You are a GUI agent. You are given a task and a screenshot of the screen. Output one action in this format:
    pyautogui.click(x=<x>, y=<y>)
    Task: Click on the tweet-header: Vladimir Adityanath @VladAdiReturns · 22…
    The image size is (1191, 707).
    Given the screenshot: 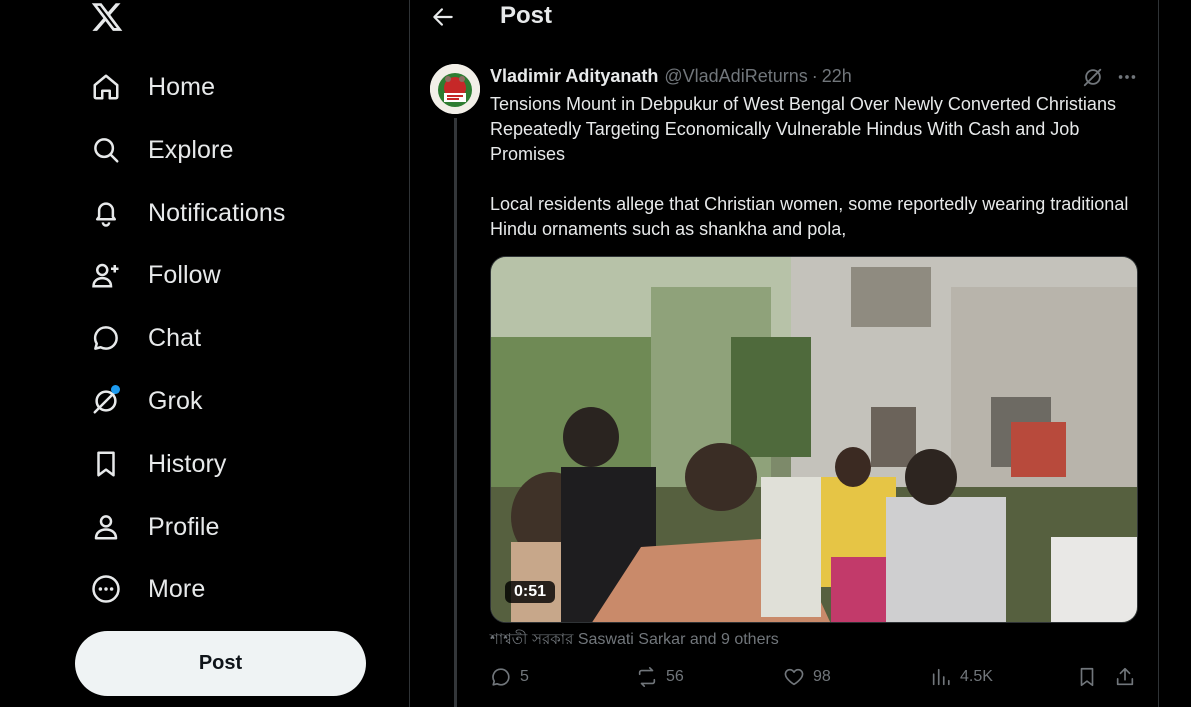 What is the action you would take?
    pyautogui.click(x=671, y=76)
    